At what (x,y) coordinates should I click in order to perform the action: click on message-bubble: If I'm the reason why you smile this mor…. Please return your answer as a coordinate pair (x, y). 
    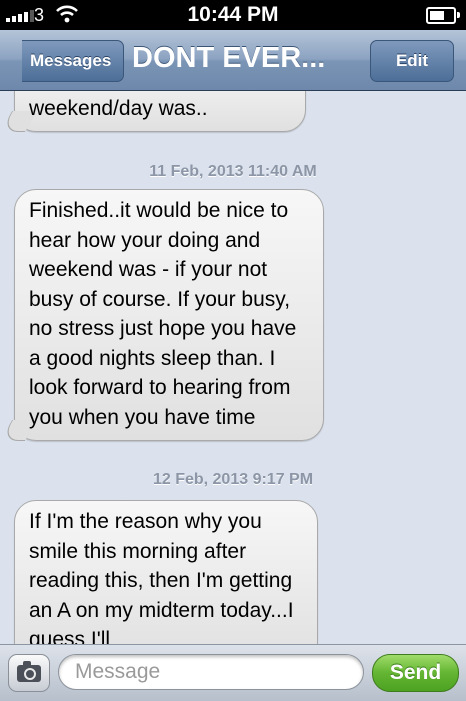
    Looking at the image, I should click on (166, 572).